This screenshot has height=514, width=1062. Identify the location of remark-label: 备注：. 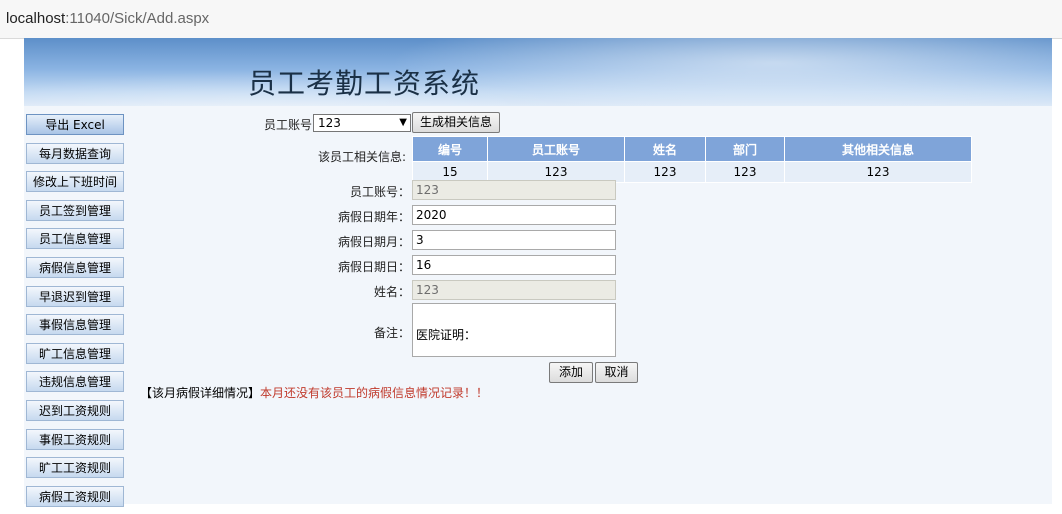
(391, 333).